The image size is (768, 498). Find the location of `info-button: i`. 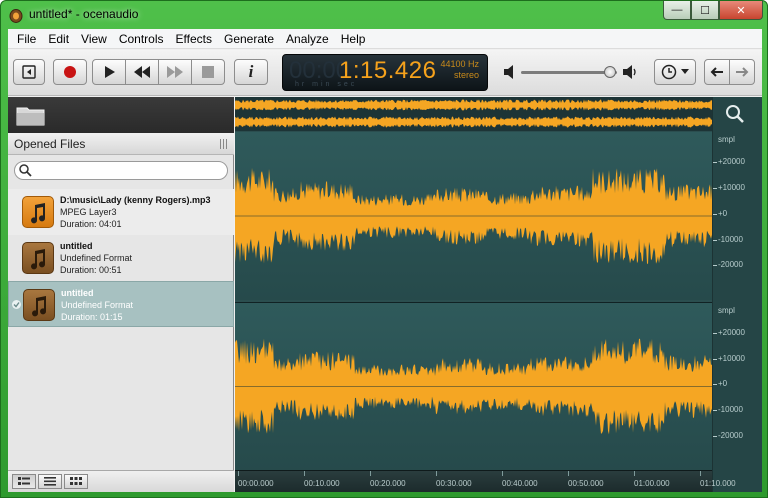

info-button: i is located at coordinates (251, 72).